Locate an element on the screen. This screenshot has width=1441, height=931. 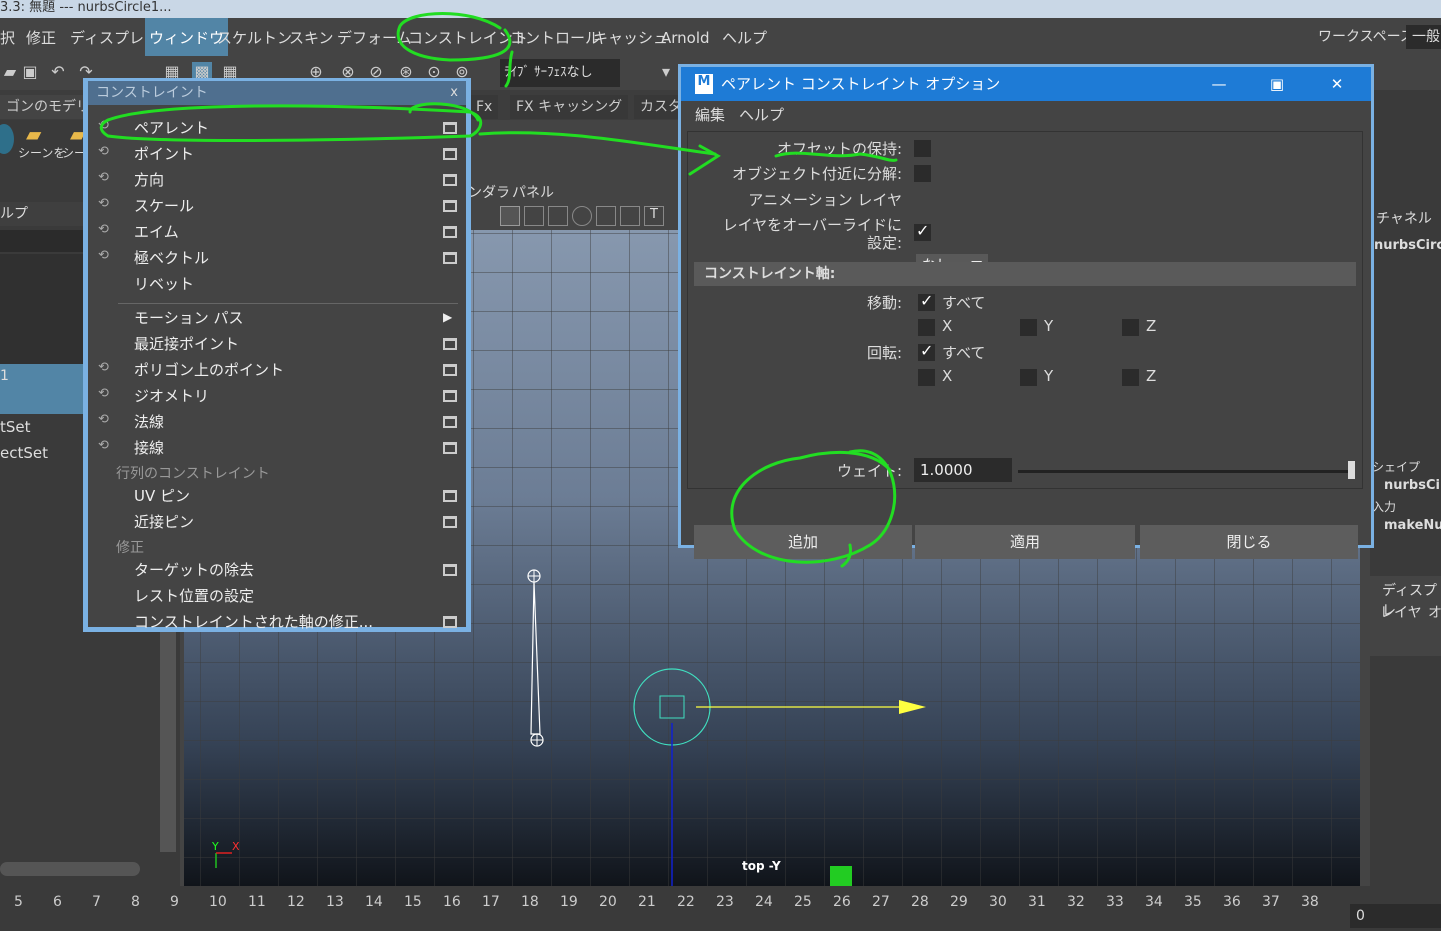
weight-field: 1.0000 is located at coordinates (963, 470).